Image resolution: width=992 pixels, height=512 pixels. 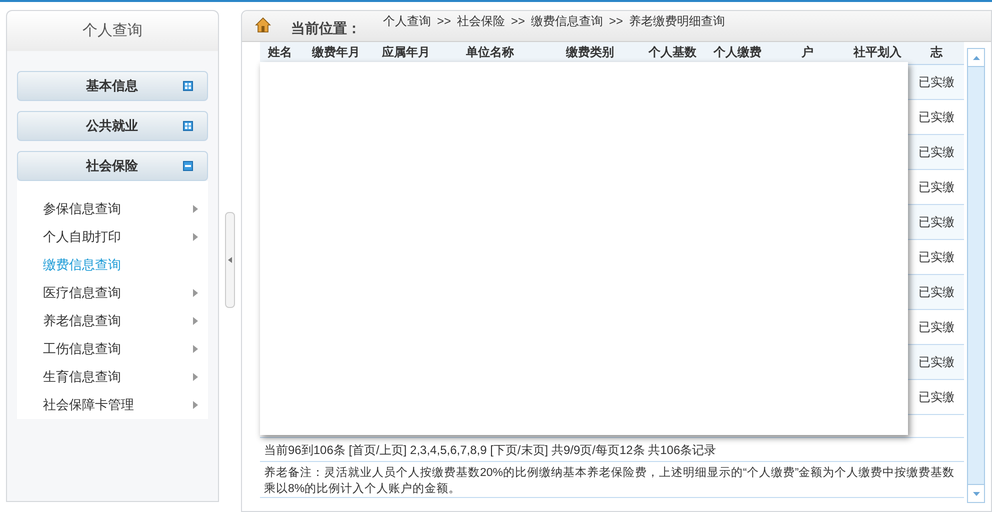 What do you see at coordinates (481, 21) in the screenshot?
I see `breadcrumb-link: 社会保险` at bounding box center [481, 21].